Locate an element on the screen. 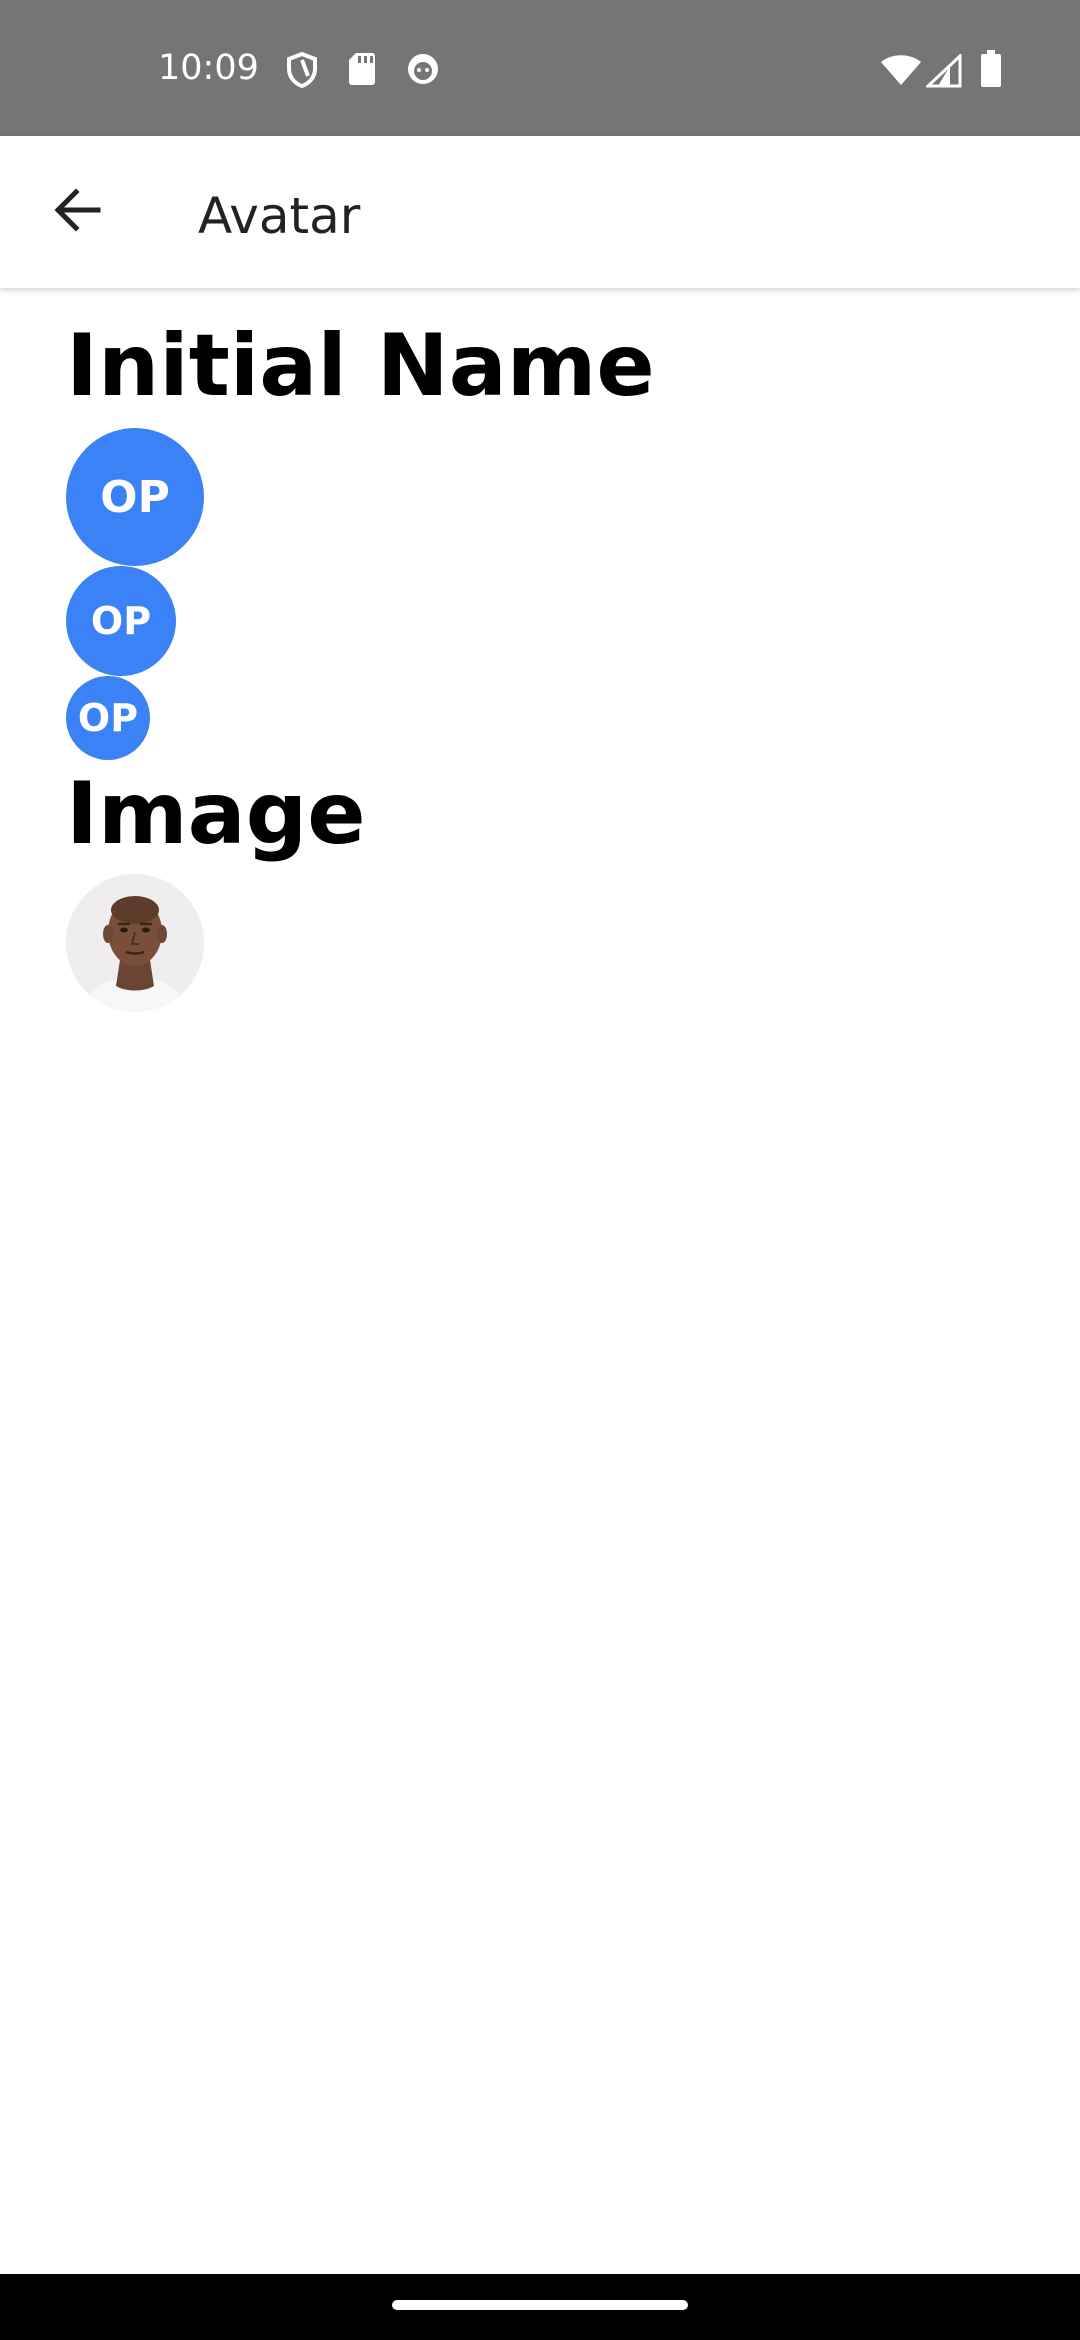  image-avatar is located at coordinates (135, 943).